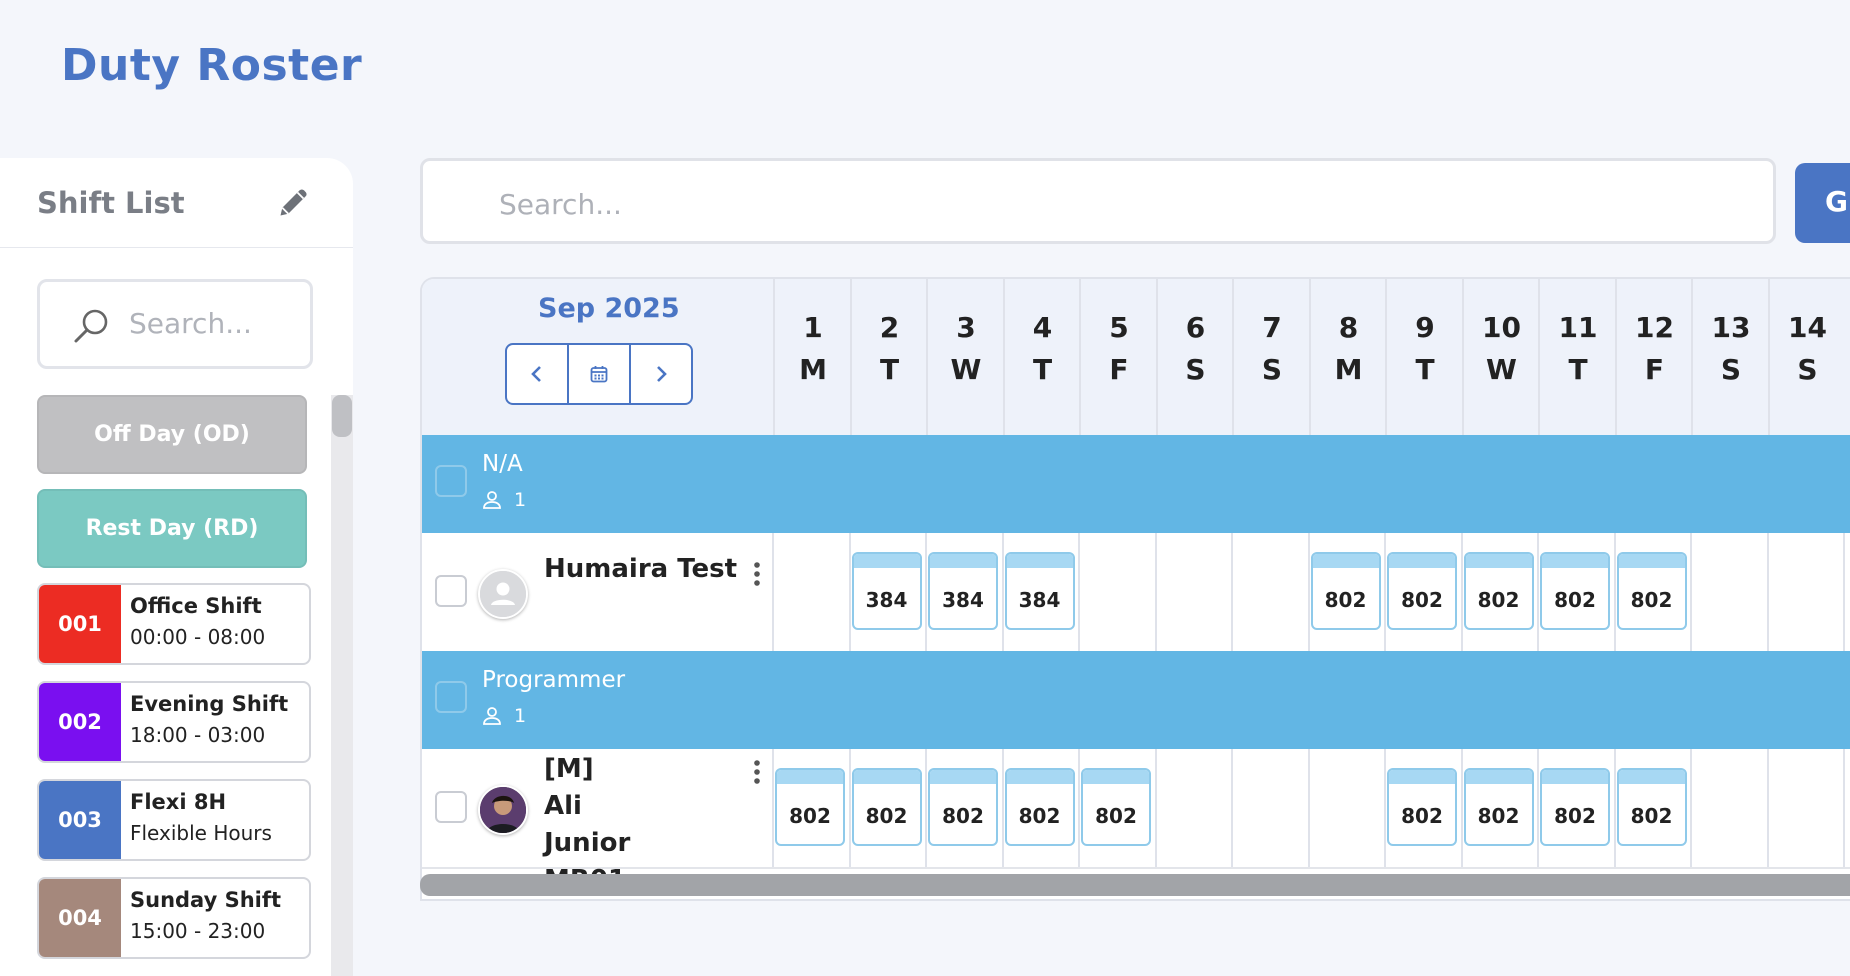  Describe the element at coordinates (342, 685) in the screenshot. I see `shift-list-scrollbar` at that location.